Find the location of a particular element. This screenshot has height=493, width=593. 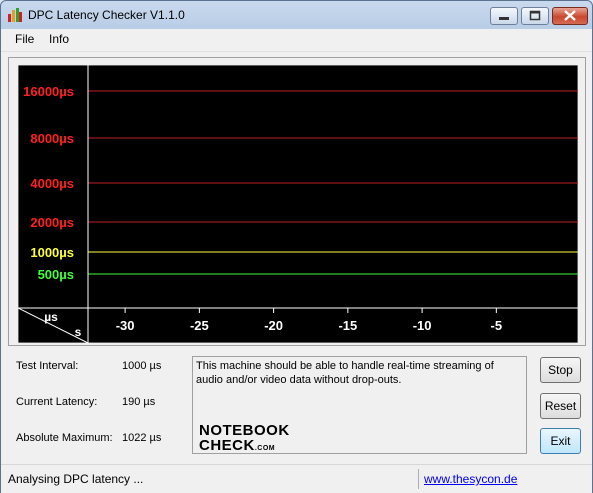

absolute-maximum-value: 1022 µs is located at coordinates (142, 438).